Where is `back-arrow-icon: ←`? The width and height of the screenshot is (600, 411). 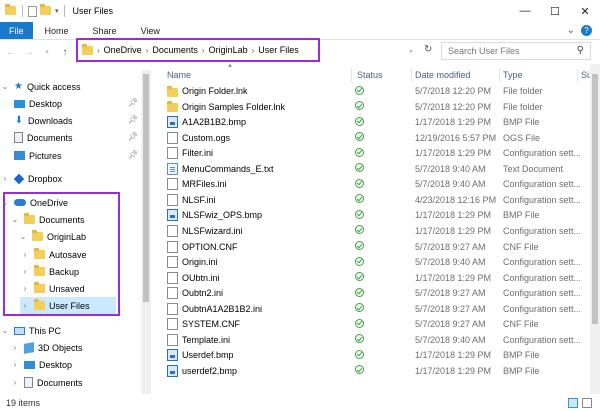
back-arrow-icon: ← is located at coordinates (11, 52).